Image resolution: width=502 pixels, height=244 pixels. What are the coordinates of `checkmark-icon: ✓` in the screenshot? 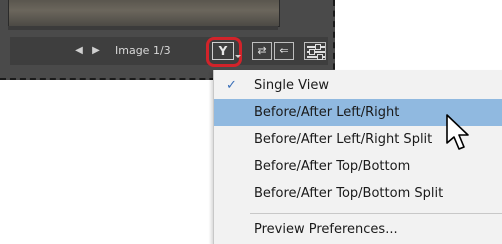 It's located at (231, 85).